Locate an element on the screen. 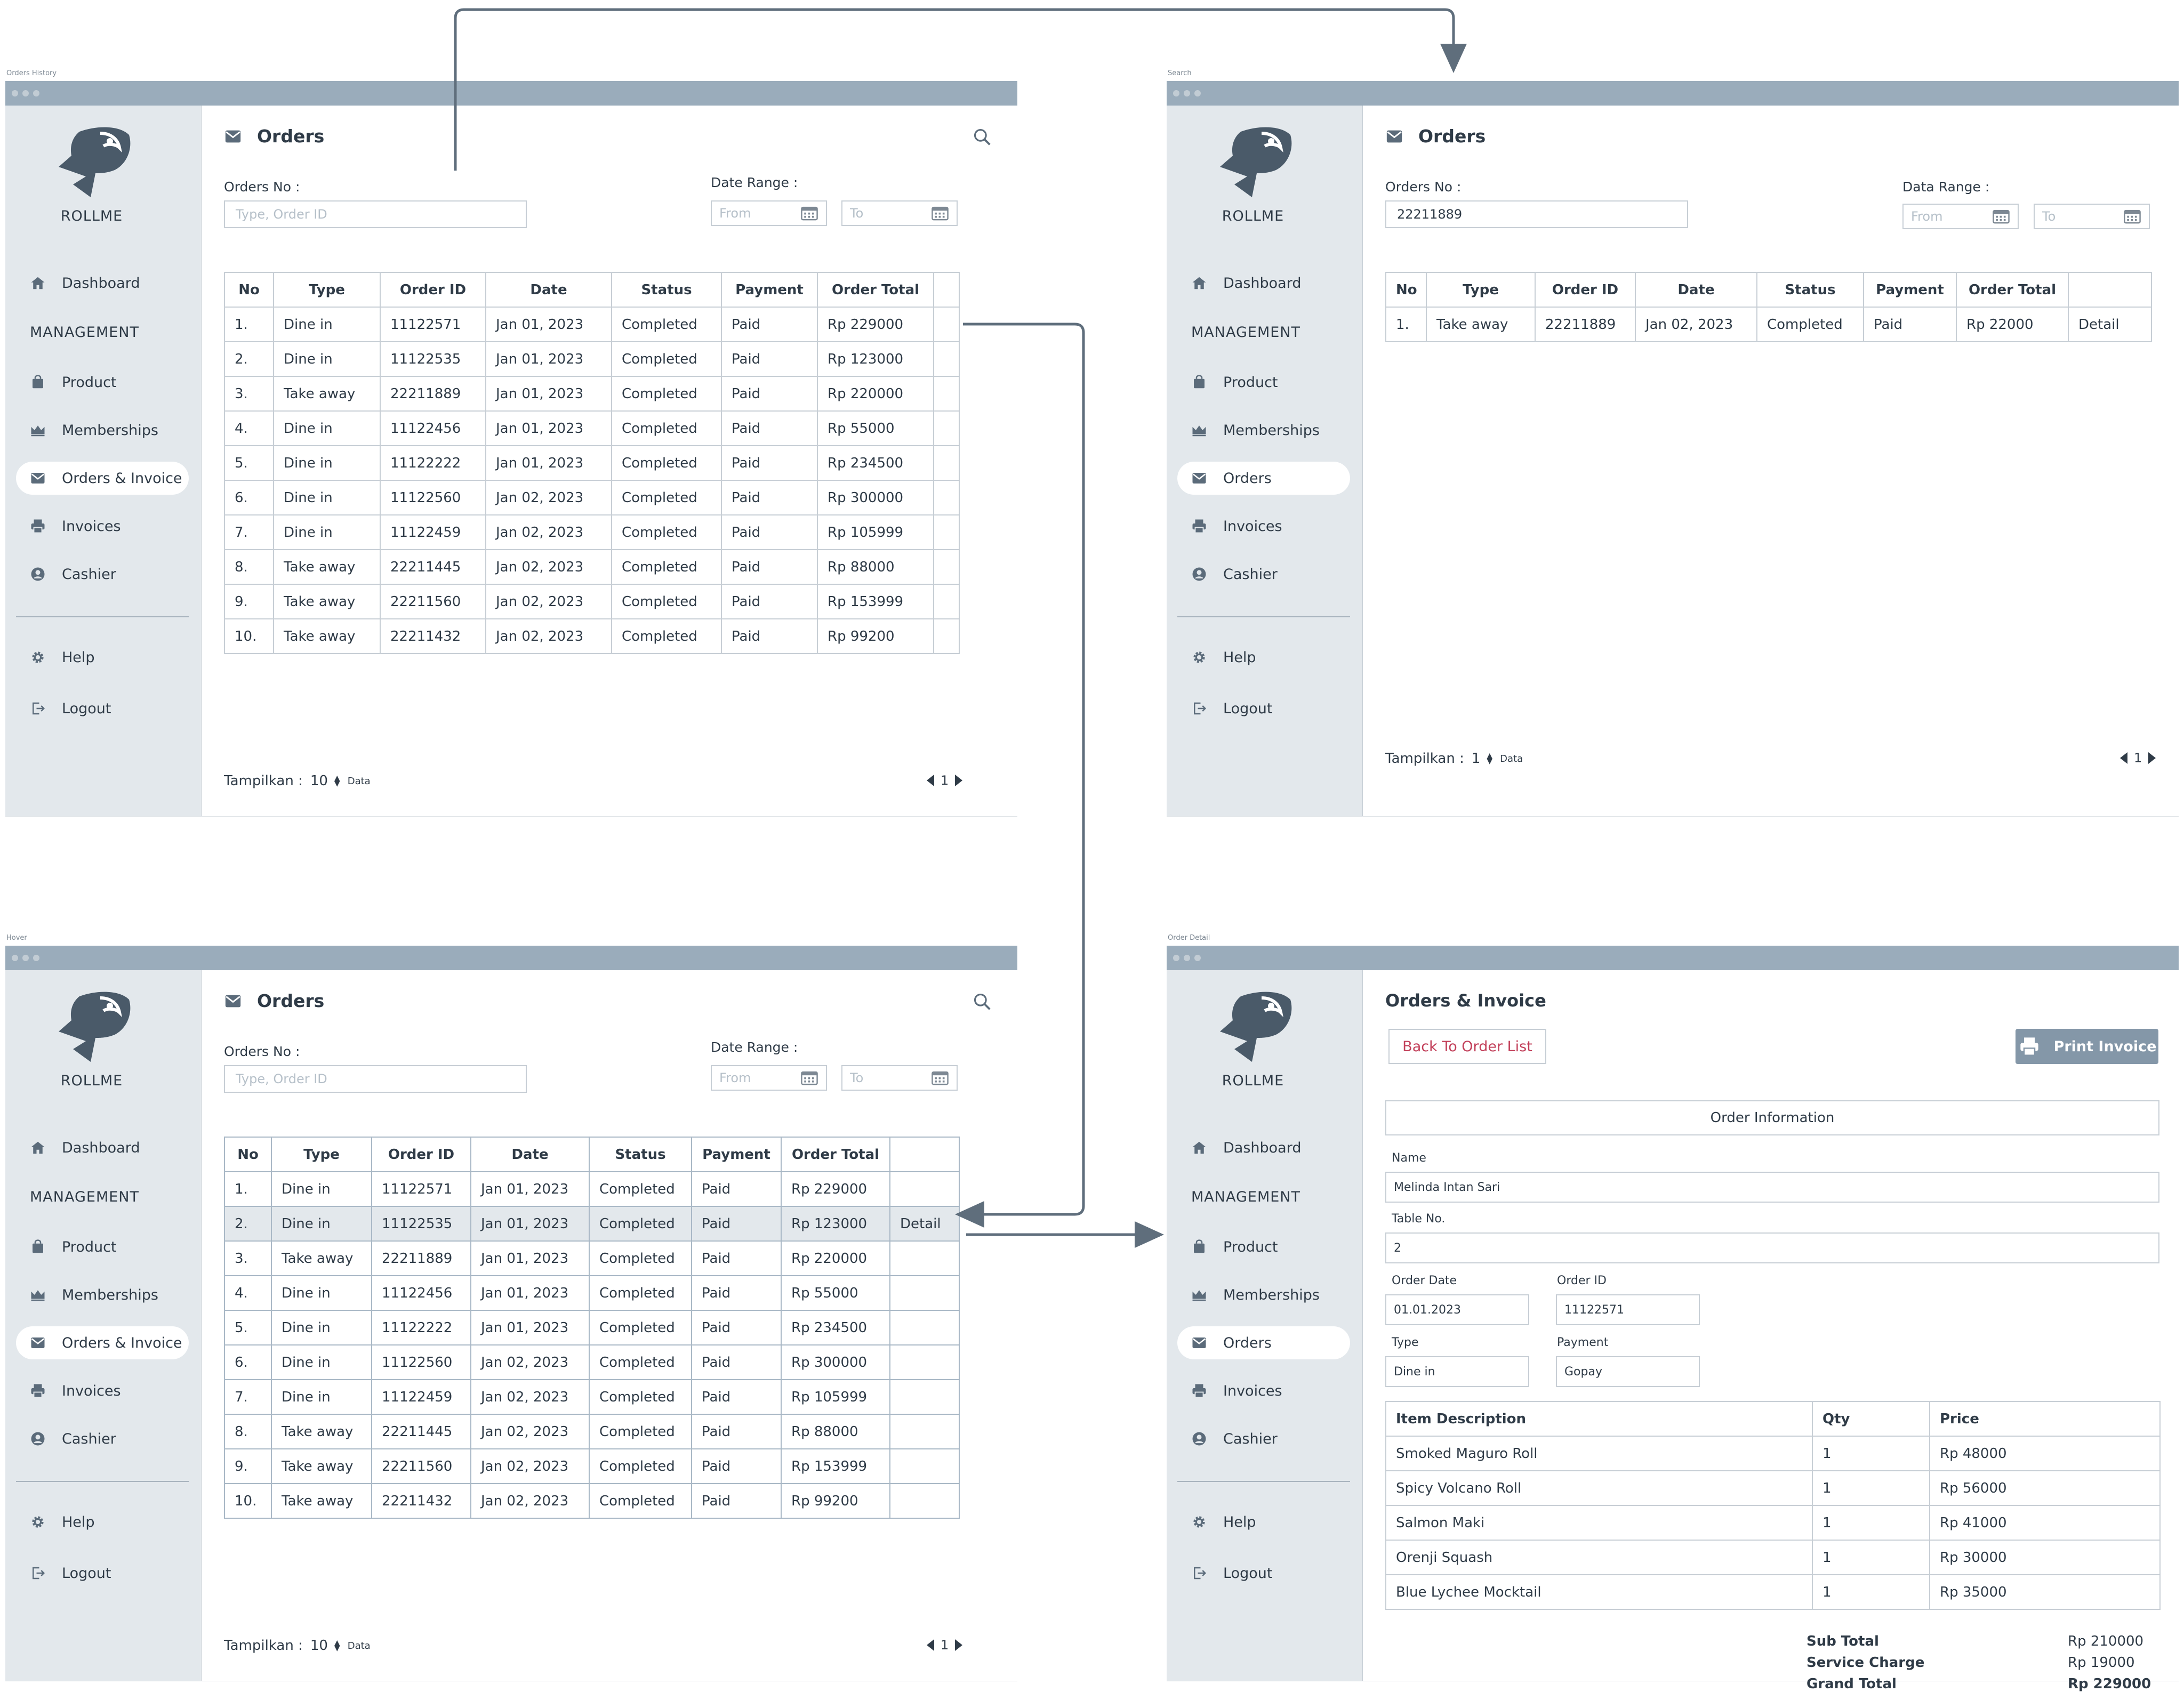  connector-hover-flow is located at coordinates (1020, 775).